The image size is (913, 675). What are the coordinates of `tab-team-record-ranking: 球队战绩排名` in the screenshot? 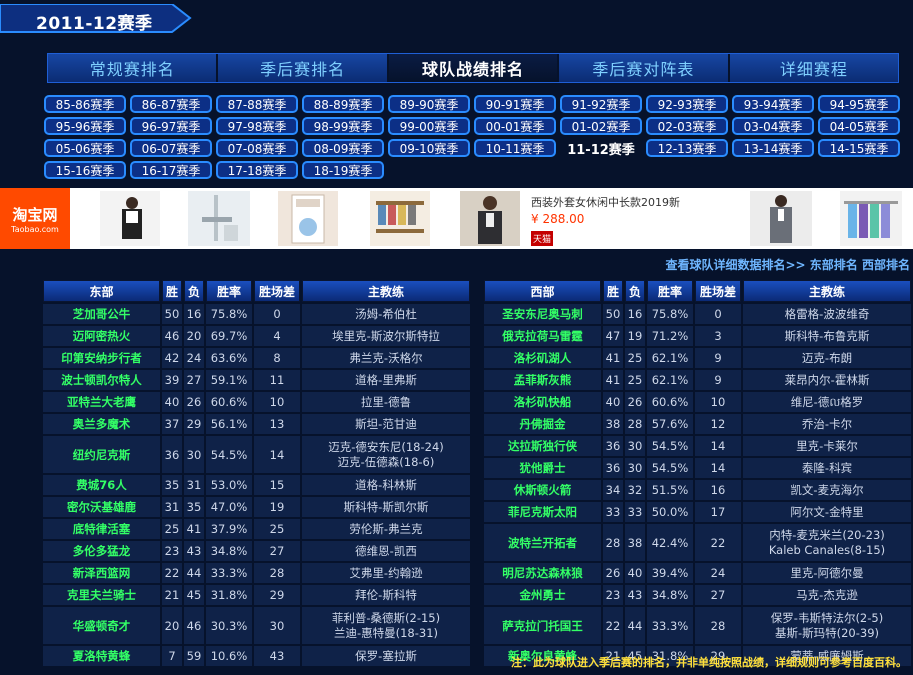 It's located at (474, 68).